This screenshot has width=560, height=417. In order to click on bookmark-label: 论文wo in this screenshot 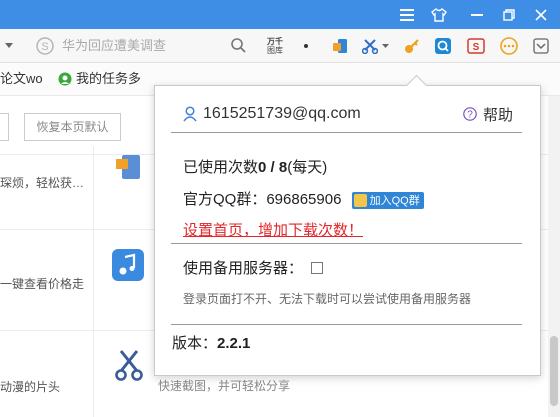, I will do `click(21, 78)`.